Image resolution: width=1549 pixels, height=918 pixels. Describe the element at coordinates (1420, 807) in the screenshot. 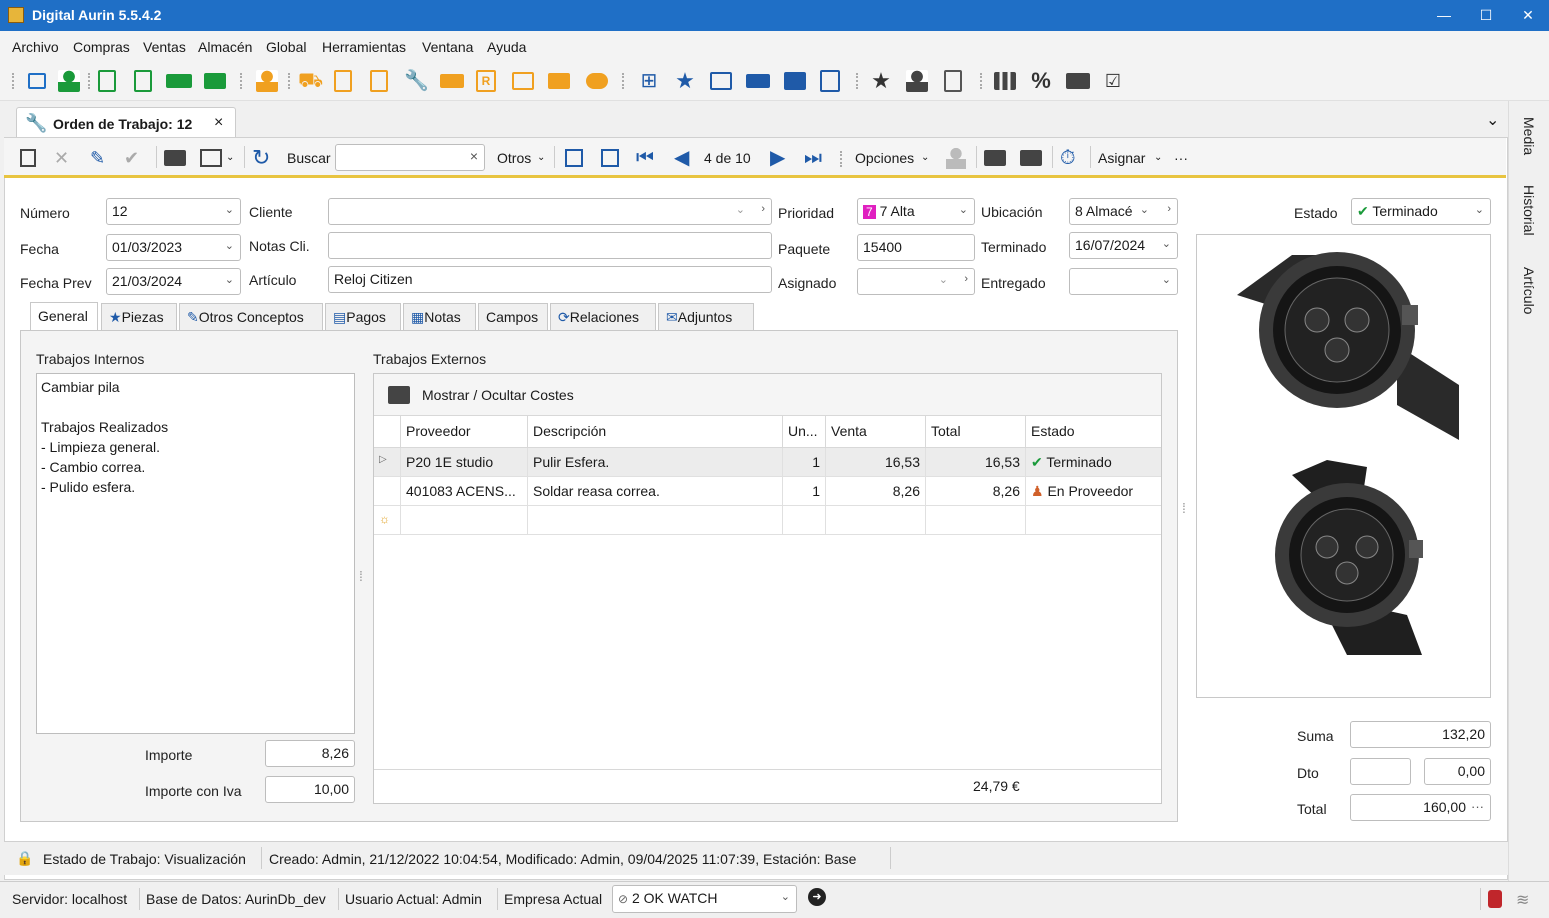

I see `total-field: 160,00 ···` at that location.